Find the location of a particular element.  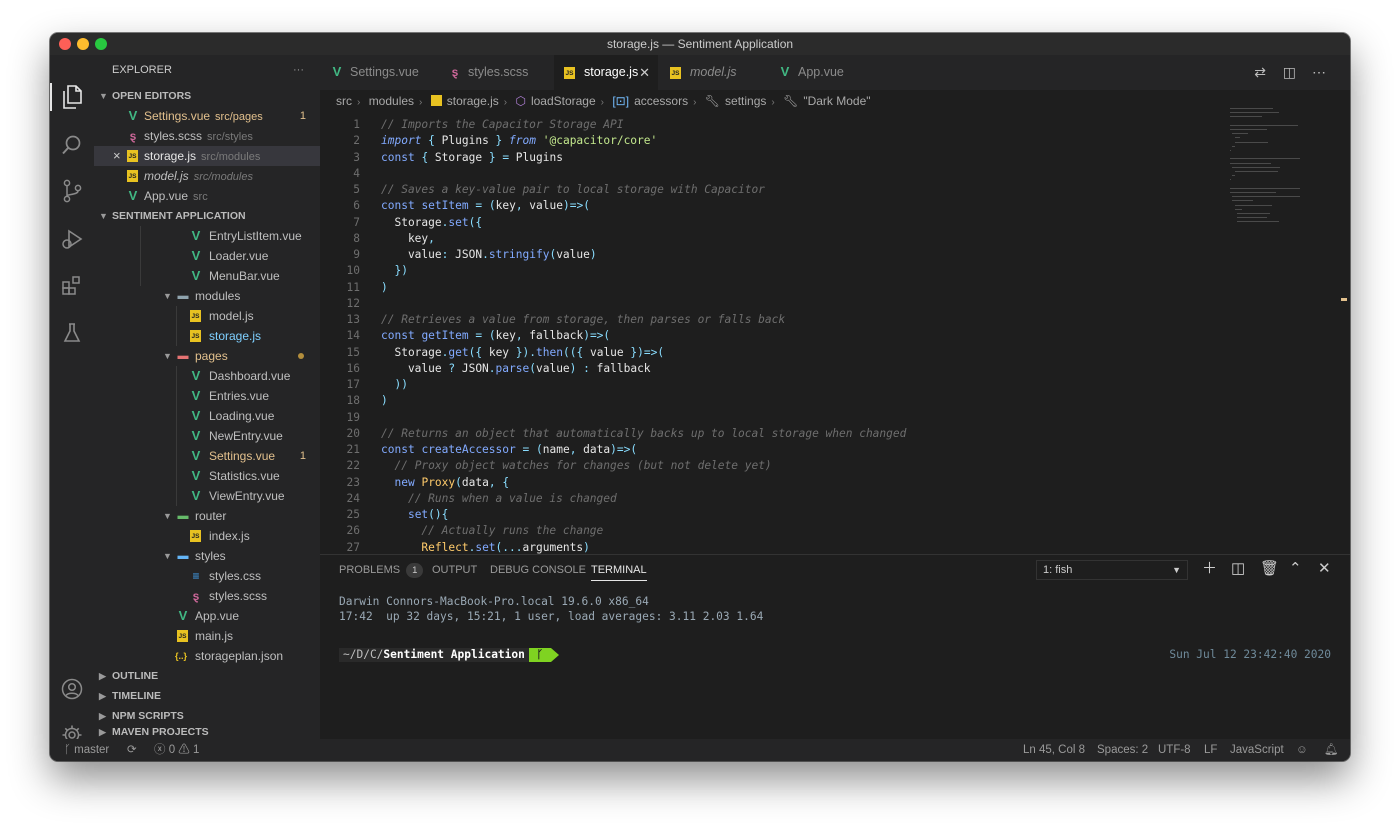

tree-file-active: JS storage.js is located at coordinates (207, 336).